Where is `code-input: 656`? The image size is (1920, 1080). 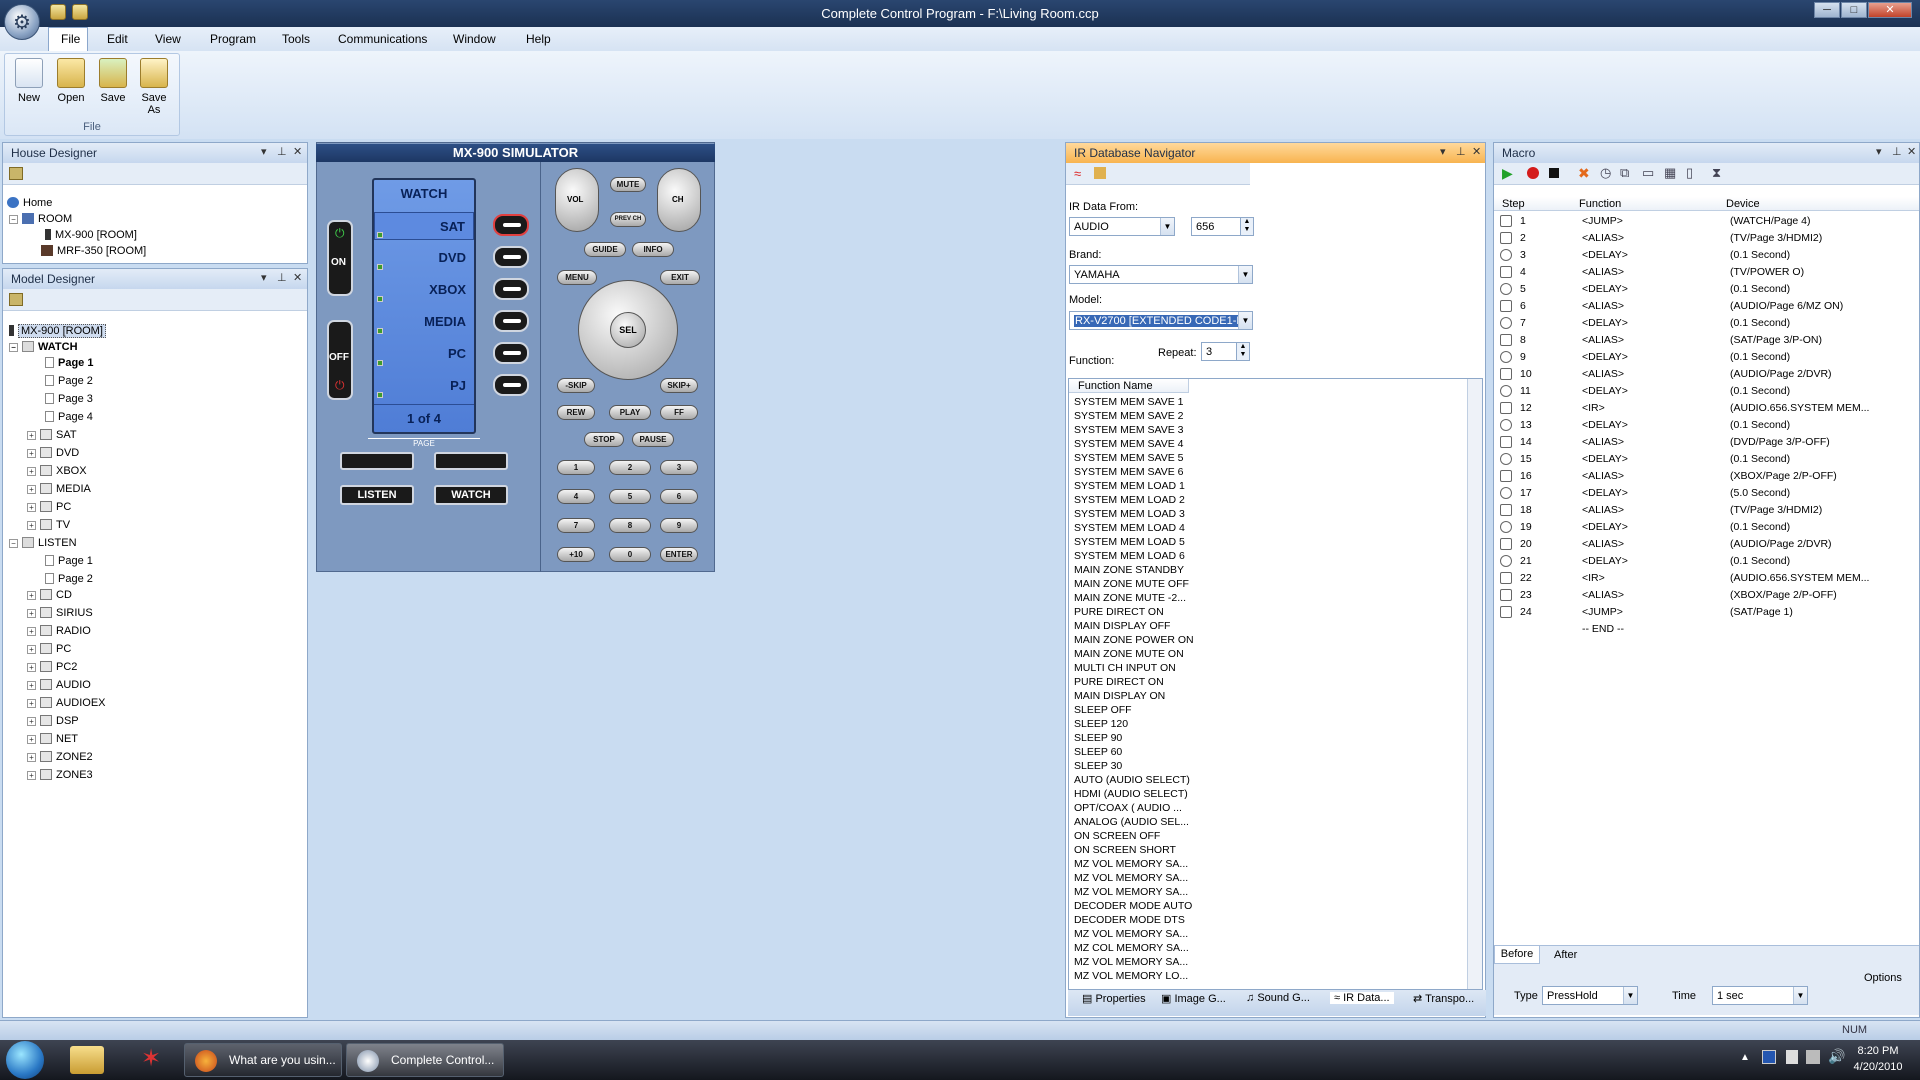
code-input: 656 is located at coordinates (1216, 226).